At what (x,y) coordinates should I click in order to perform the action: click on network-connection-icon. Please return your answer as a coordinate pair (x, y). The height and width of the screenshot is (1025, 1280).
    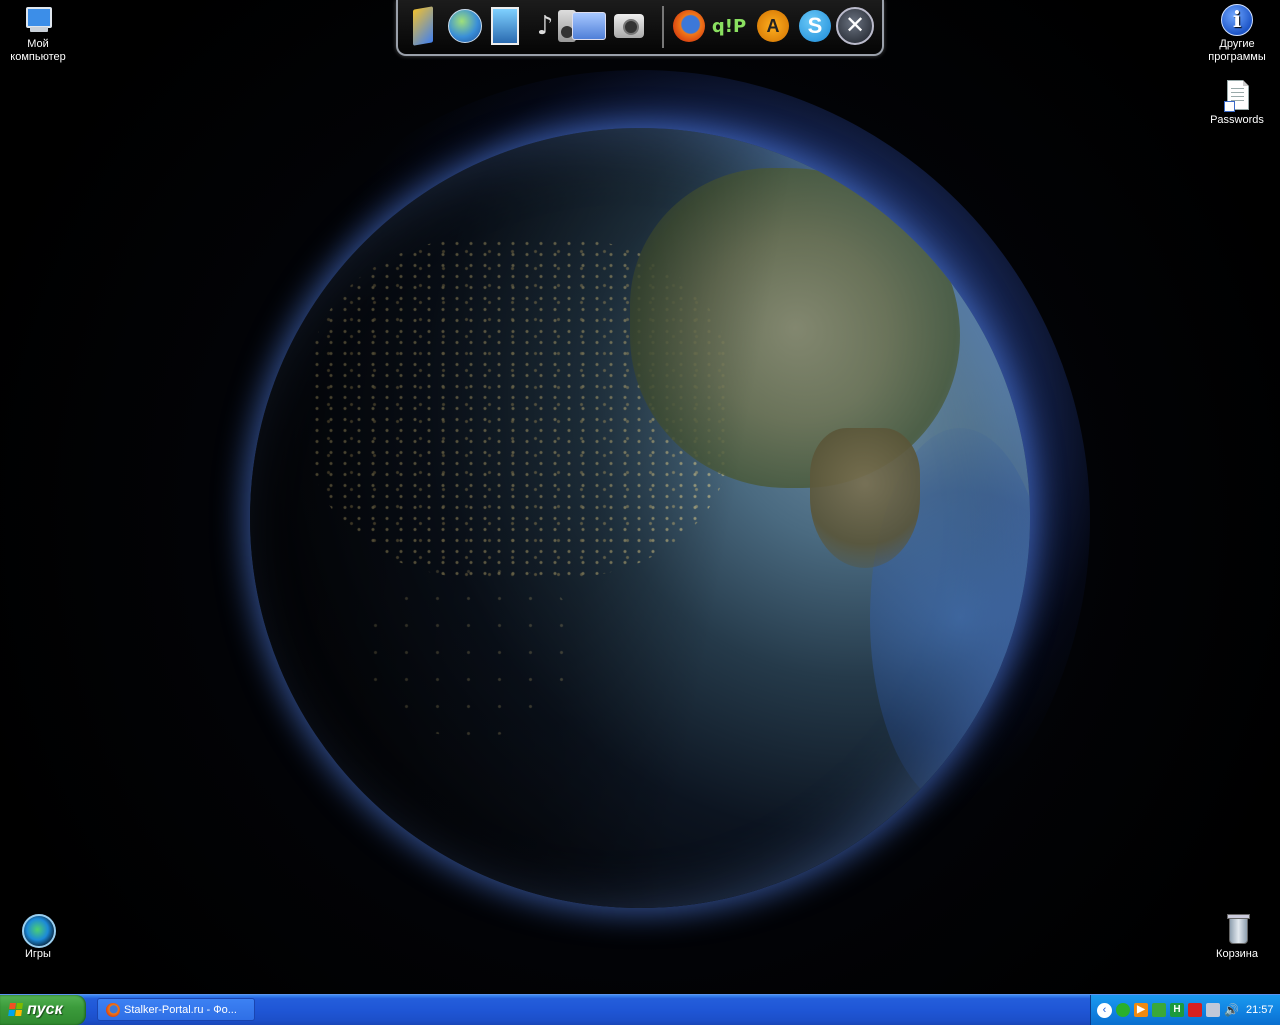
    Looking at the image, I should click on (1195, 1010).